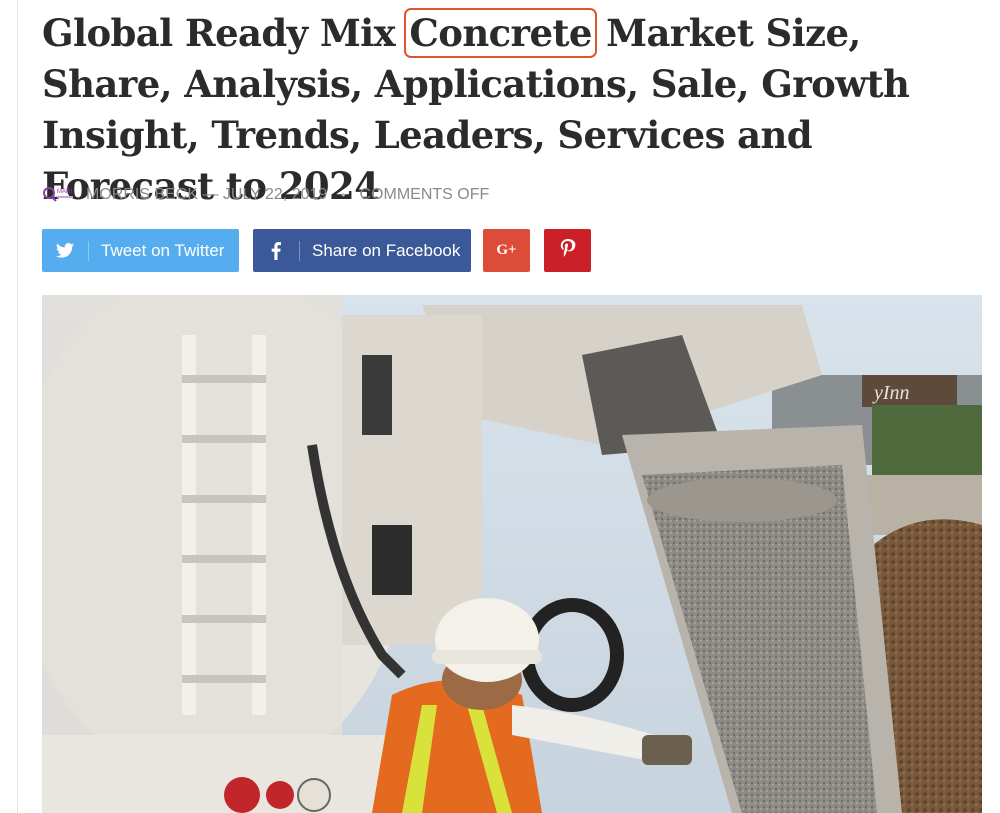 The image size is (1000, 813). I want to click on tweet-button: Tweet on Twitter, so click(140, 250).